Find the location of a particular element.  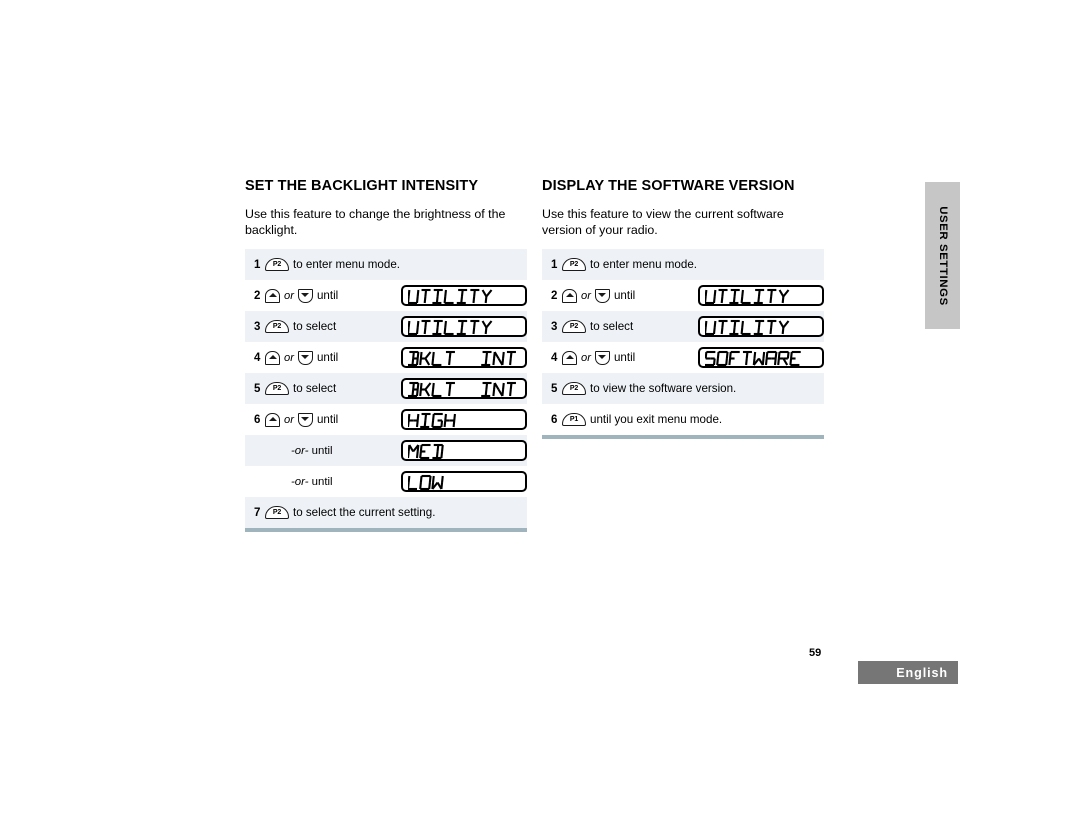

table-row: 6 P1 until you exit menu mode. is located at coordinates (683, 419).